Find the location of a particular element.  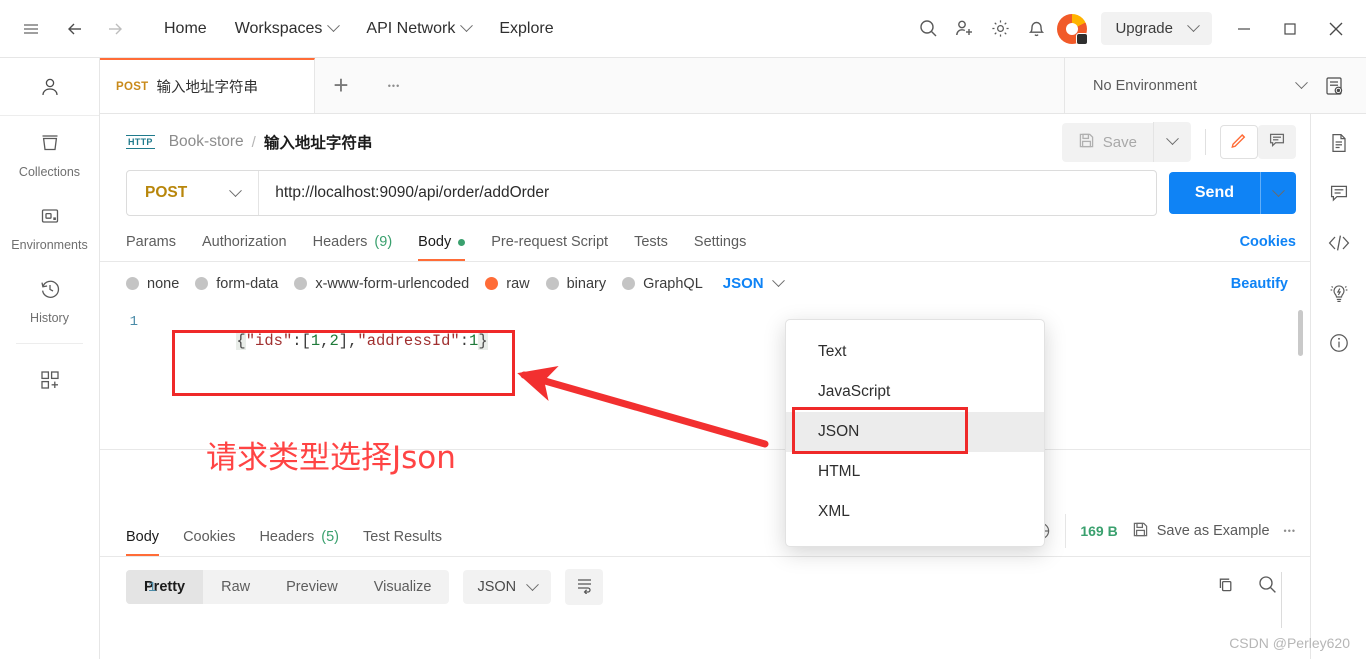

body-type-binary: binary is located at coordinates (575, 284).